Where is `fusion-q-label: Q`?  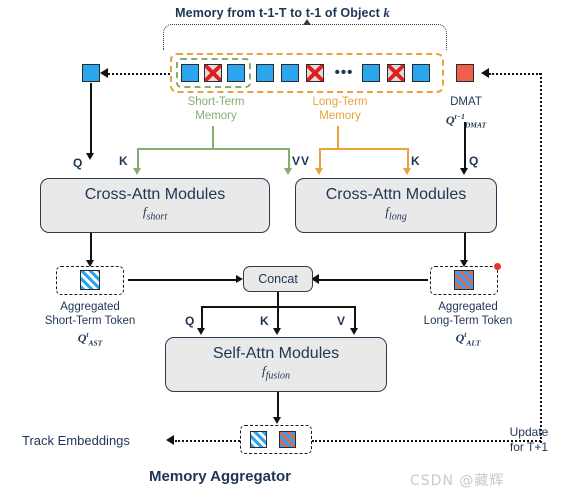 fusion-q-label: Q is located at coordinates (190, 321).